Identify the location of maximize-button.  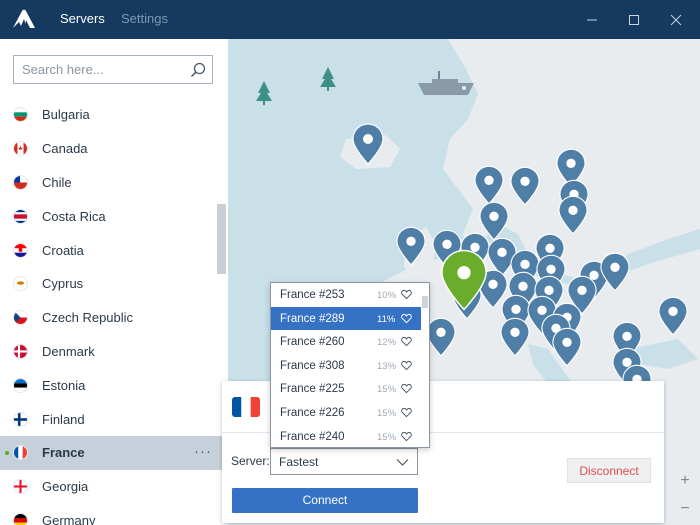
(634, 20).